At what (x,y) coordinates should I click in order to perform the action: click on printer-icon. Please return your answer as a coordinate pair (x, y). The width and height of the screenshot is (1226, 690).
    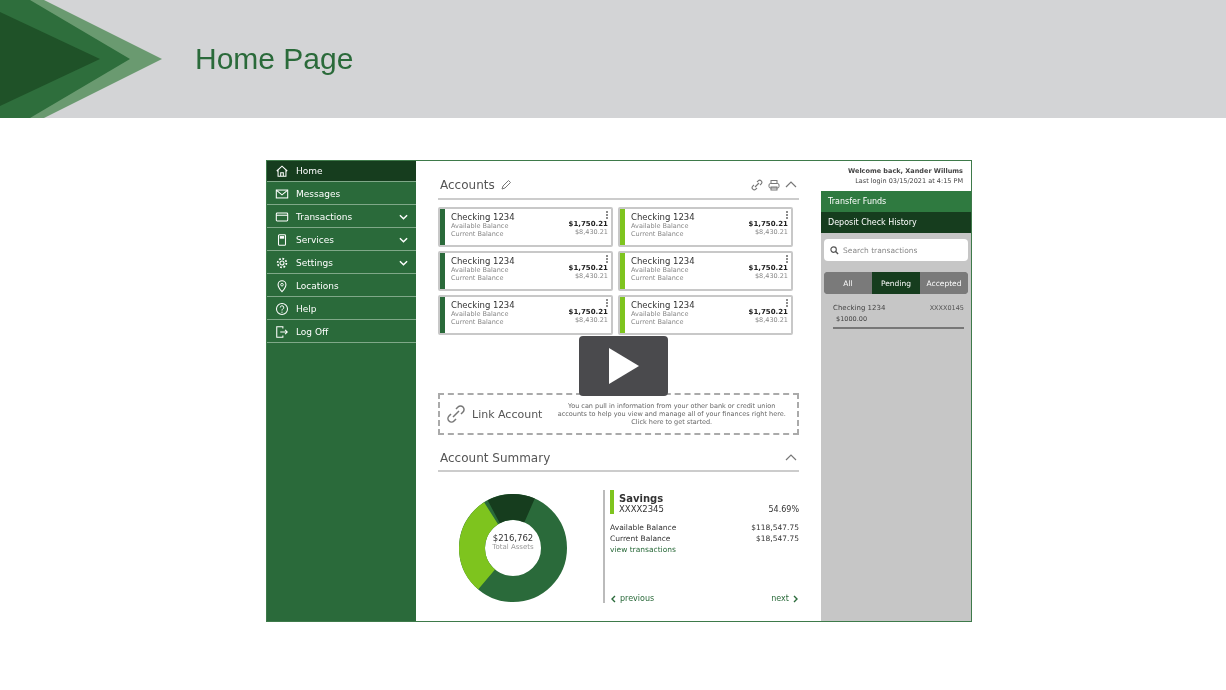
    Looking at the image, I should click on (774, 185).